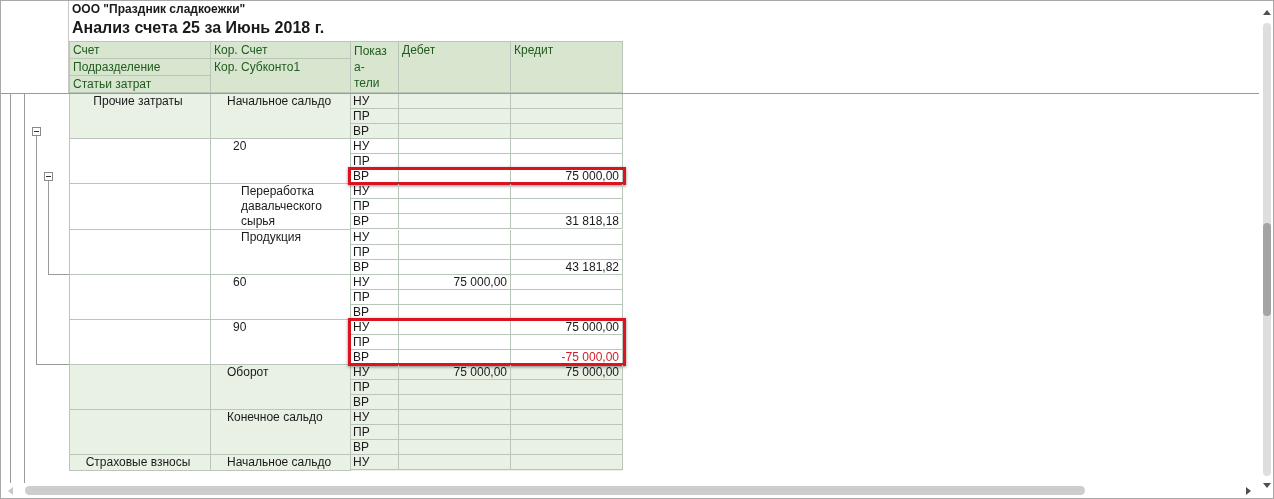  I want to click on vertical-scrollbar, so click(1266, 249).